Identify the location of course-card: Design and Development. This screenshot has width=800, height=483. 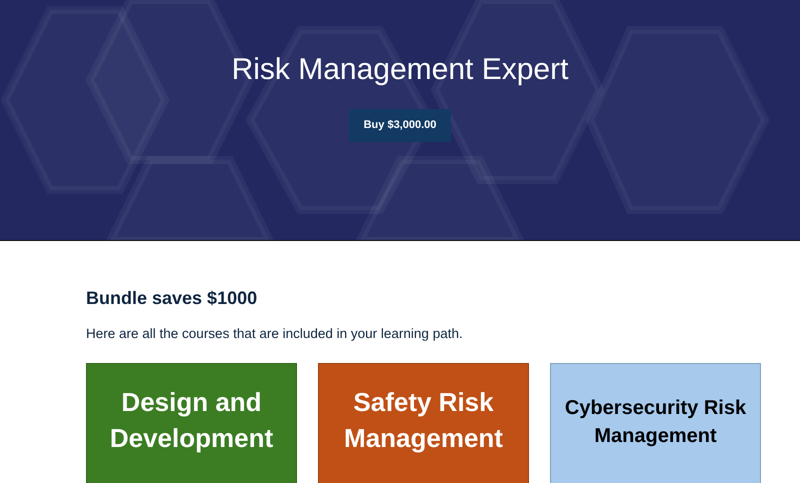
(191, 423).